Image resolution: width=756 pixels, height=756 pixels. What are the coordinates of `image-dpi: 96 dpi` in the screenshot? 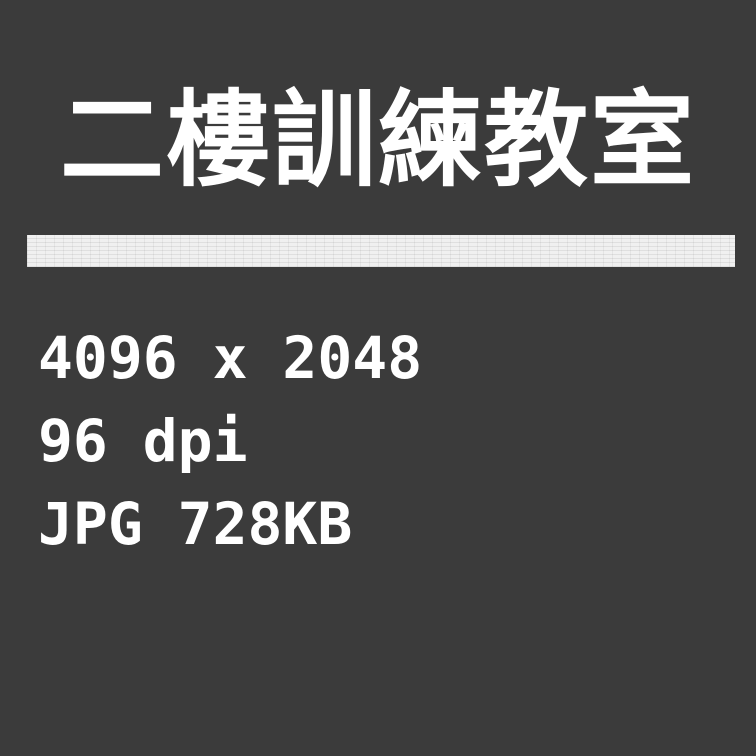 It's located at (143, 441).